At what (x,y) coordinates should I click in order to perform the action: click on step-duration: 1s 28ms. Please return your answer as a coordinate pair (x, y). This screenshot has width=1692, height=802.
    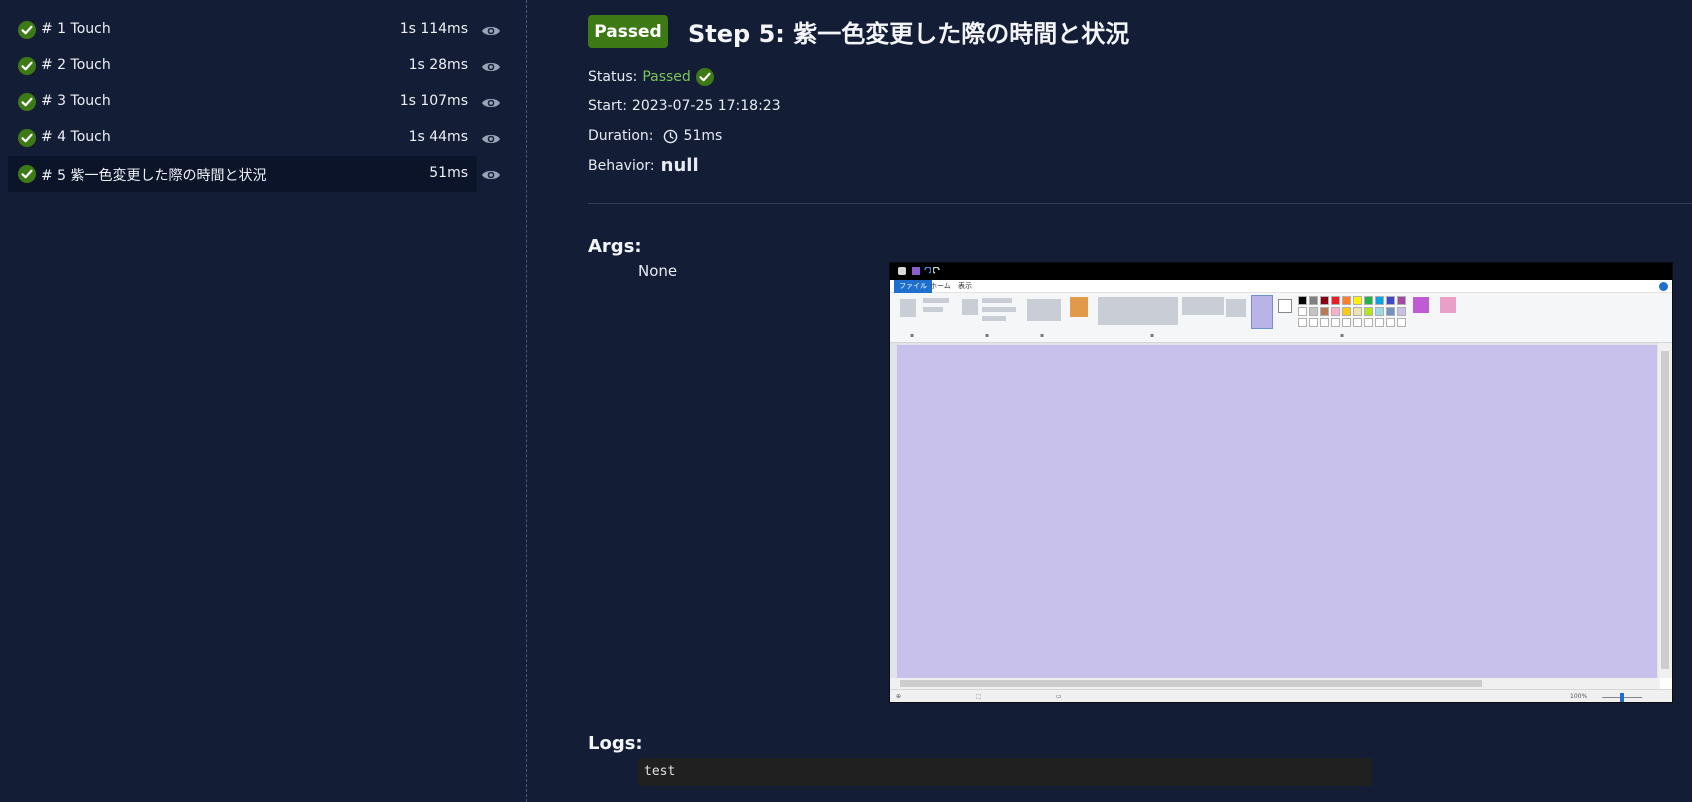
    Looking at the image, I should click on (438, 65).